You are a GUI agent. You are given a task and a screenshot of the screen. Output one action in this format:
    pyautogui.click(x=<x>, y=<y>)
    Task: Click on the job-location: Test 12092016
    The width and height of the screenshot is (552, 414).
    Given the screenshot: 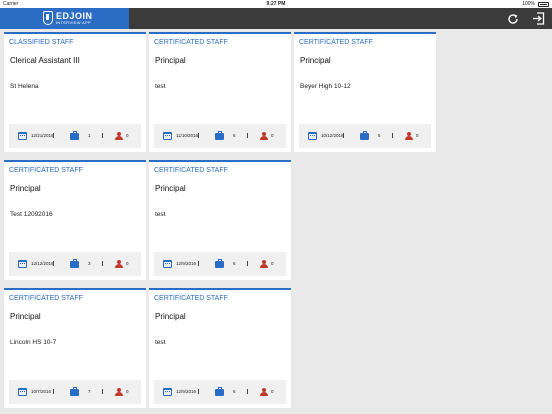 What is the action you would take?
    pyautogui.click(x=31, y=214)
    